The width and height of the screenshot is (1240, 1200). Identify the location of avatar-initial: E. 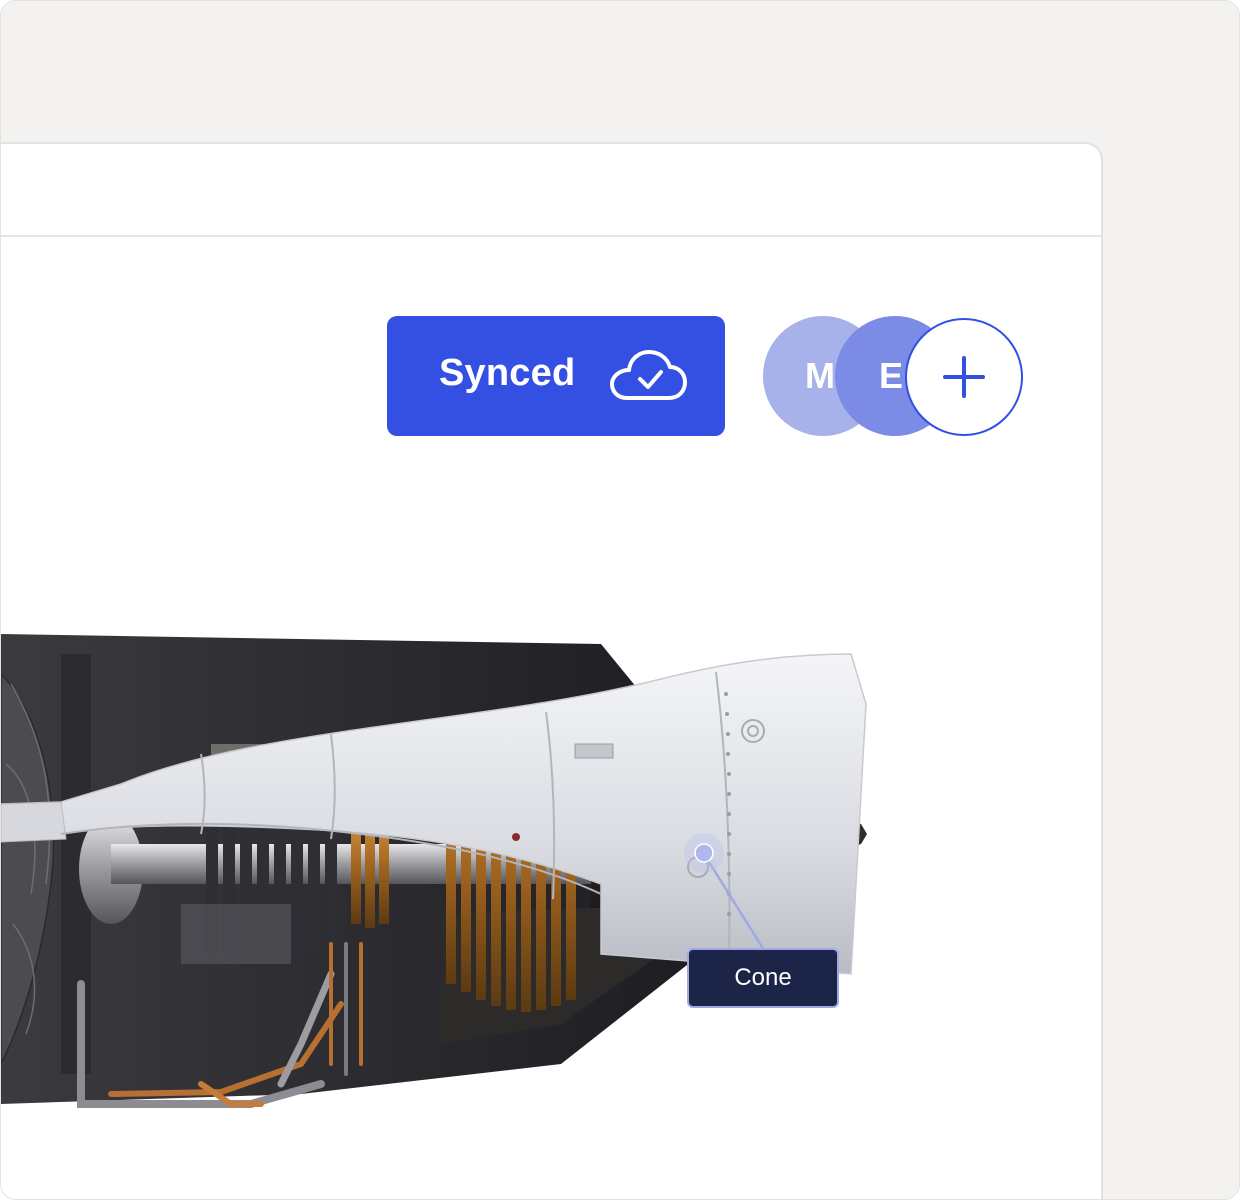
(891, 375).